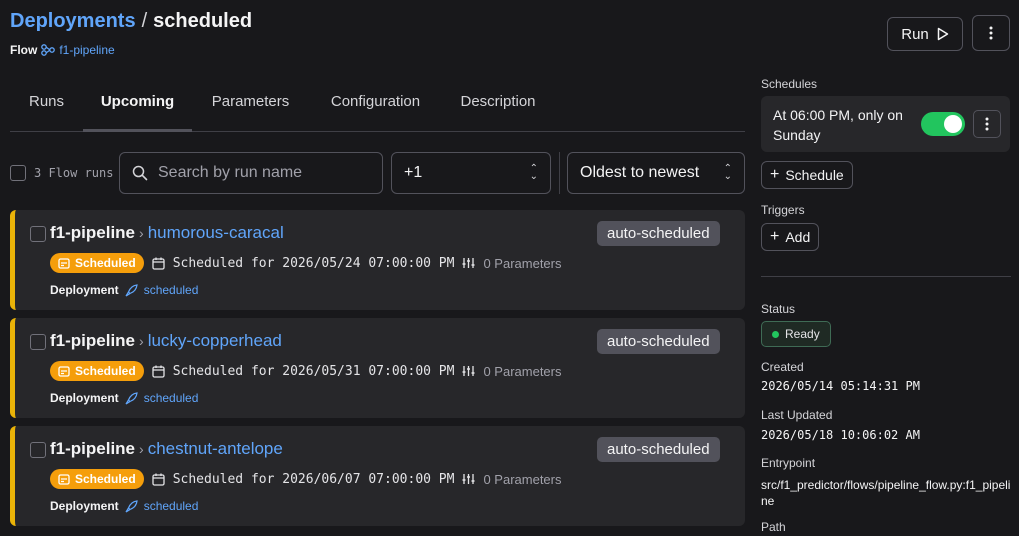 The image size is (1019, 536). What do you see at coordinates (215, 341) in the screenshot?
I see `run-name-link: lucky-copperhead` at bounding box center [215, 341].